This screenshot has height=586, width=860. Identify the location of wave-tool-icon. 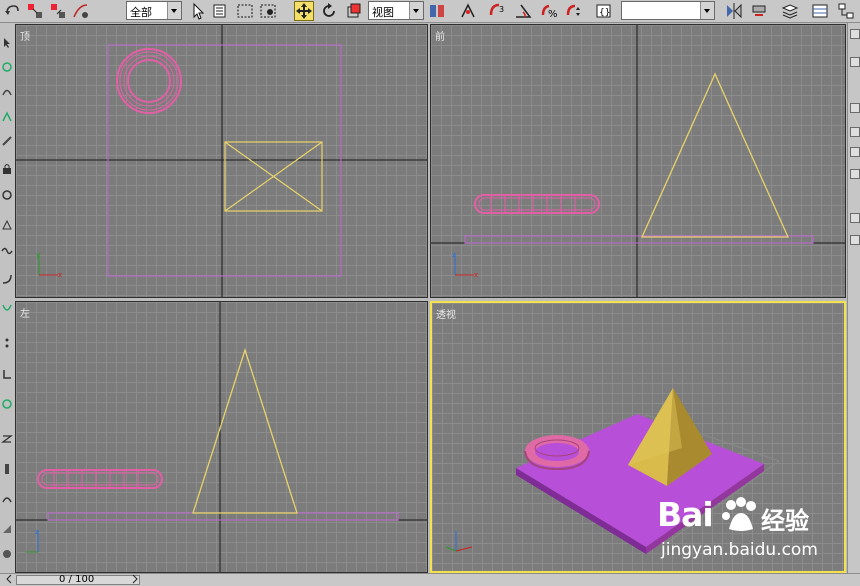
(7, 251).